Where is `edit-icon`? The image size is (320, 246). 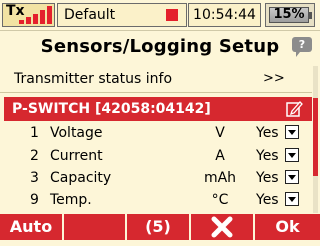 edit-icon is located at coordinates (294, 109).